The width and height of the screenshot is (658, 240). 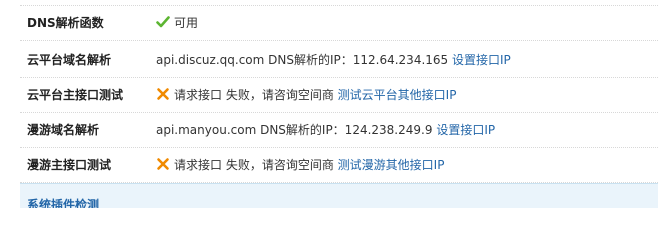 I want to click on section-title: 系统插件检测, so click(x=63, y=203).